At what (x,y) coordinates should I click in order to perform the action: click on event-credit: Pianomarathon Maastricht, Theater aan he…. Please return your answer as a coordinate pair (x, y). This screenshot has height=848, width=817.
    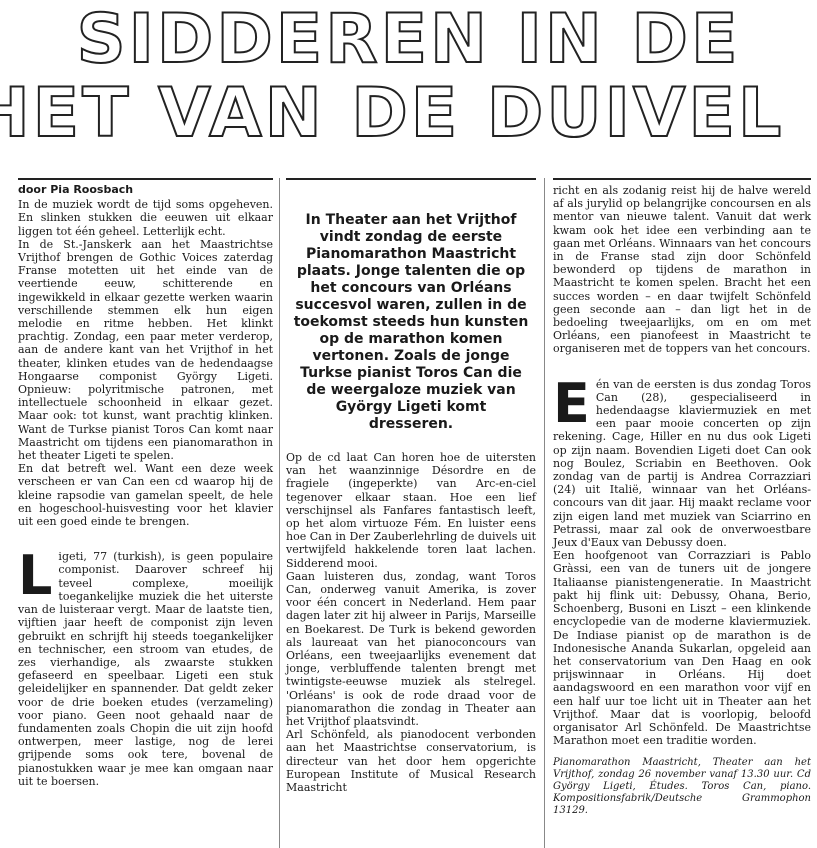
    Looking at the image, I should click on (682, 787).